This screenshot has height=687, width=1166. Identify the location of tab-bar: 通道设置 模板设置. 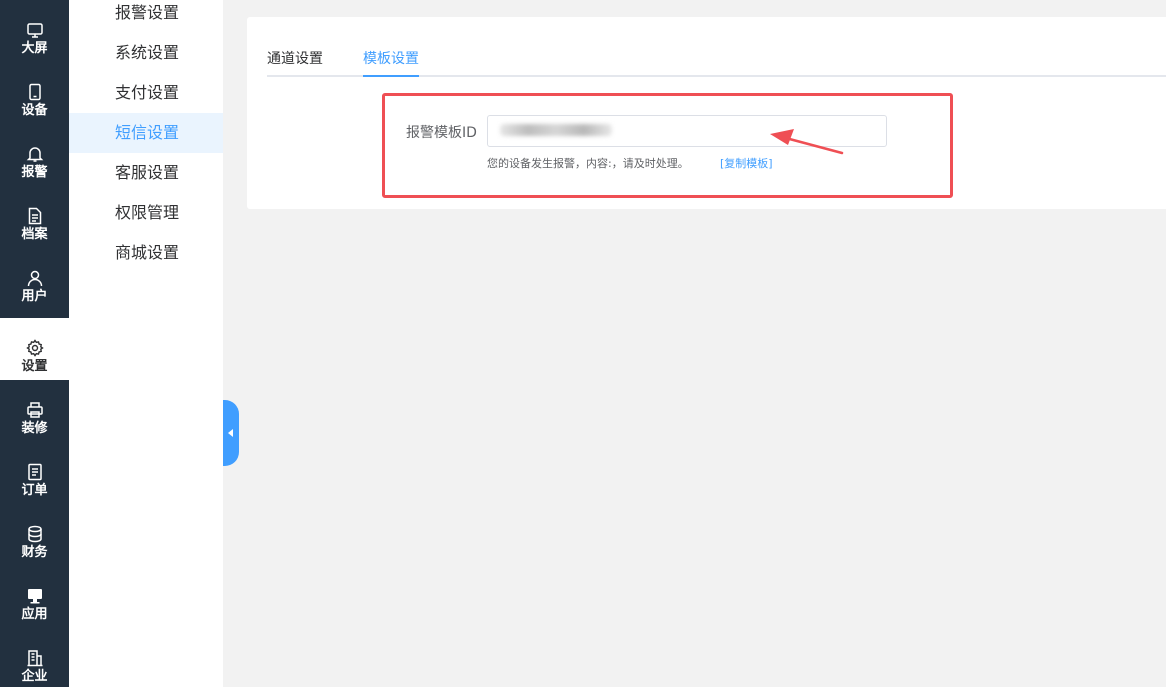
(716, 58).